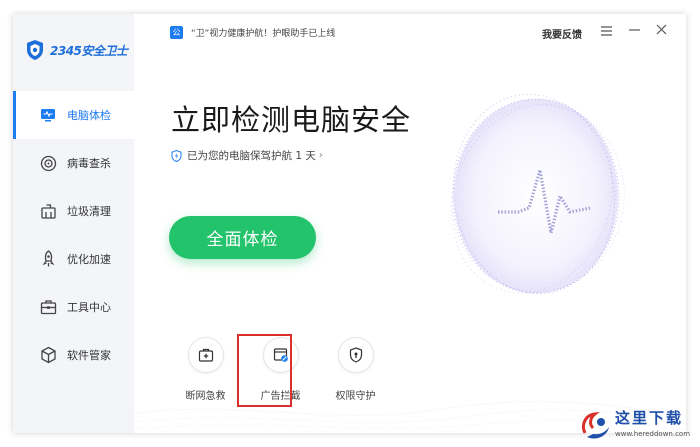 This screenshot has width=700, height=447. I want to click on trash-clean-icon, so click(48, 211).